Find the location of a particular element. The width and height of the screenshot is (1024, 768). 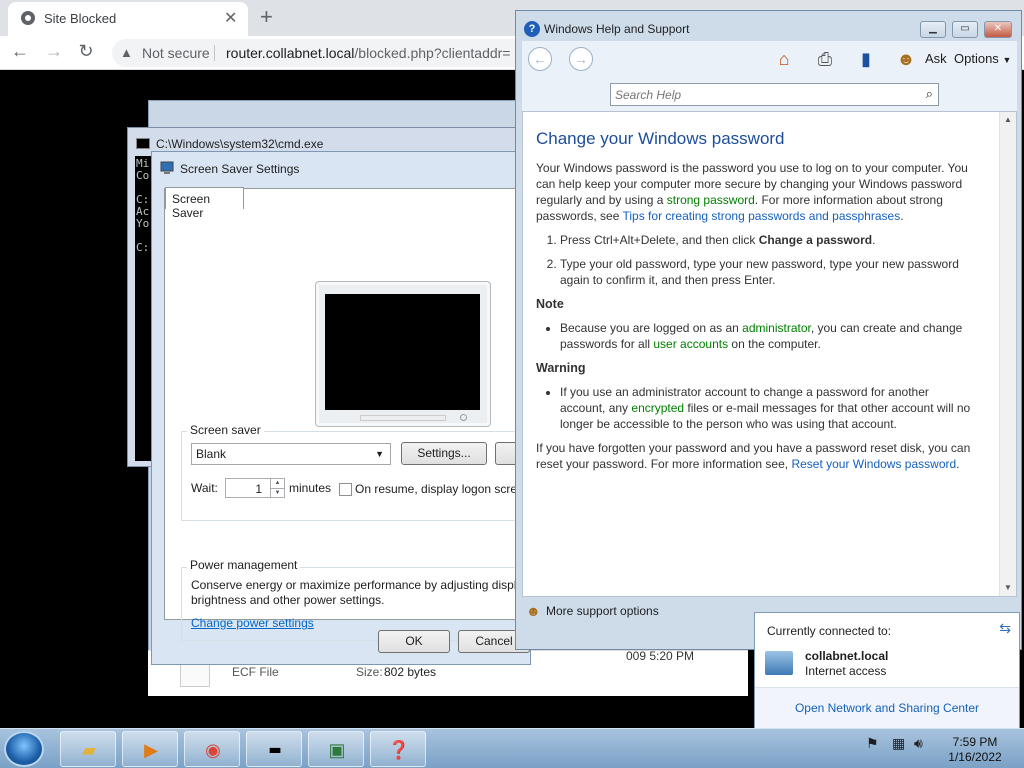

media-player-icon: ▶ is located at coordinates (151, 750).